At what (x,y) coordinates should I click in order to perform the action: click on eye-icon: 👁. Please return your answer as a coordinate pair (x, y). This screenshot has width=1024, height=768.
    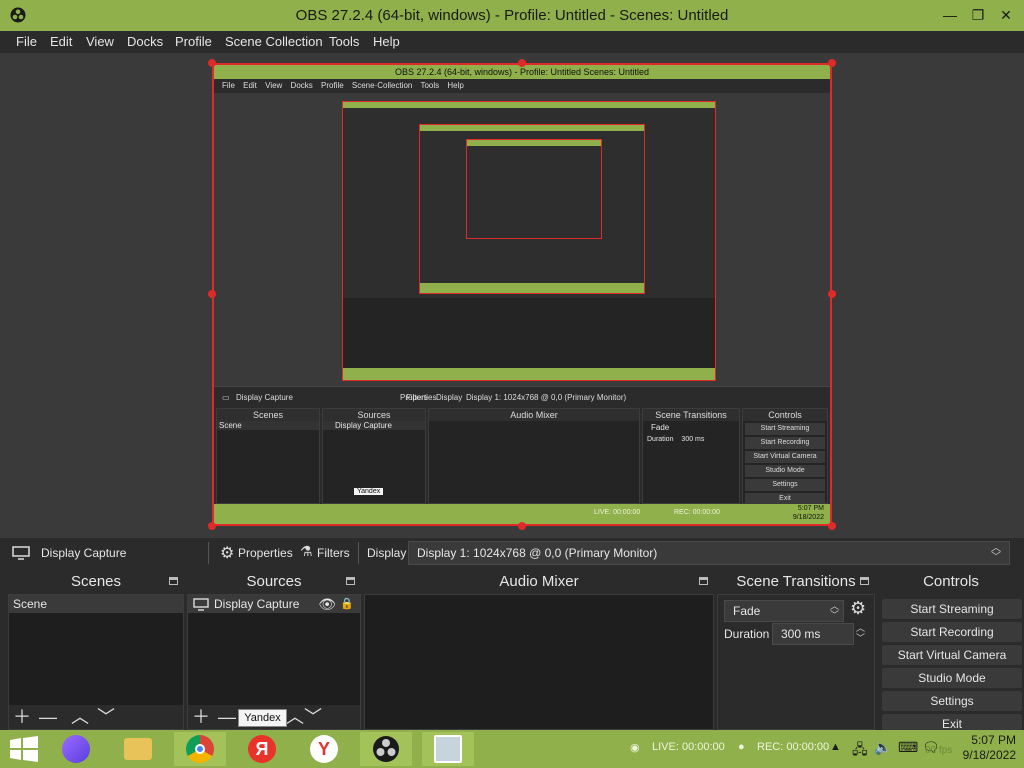
    Looking at the image, I should click on (327, 604).